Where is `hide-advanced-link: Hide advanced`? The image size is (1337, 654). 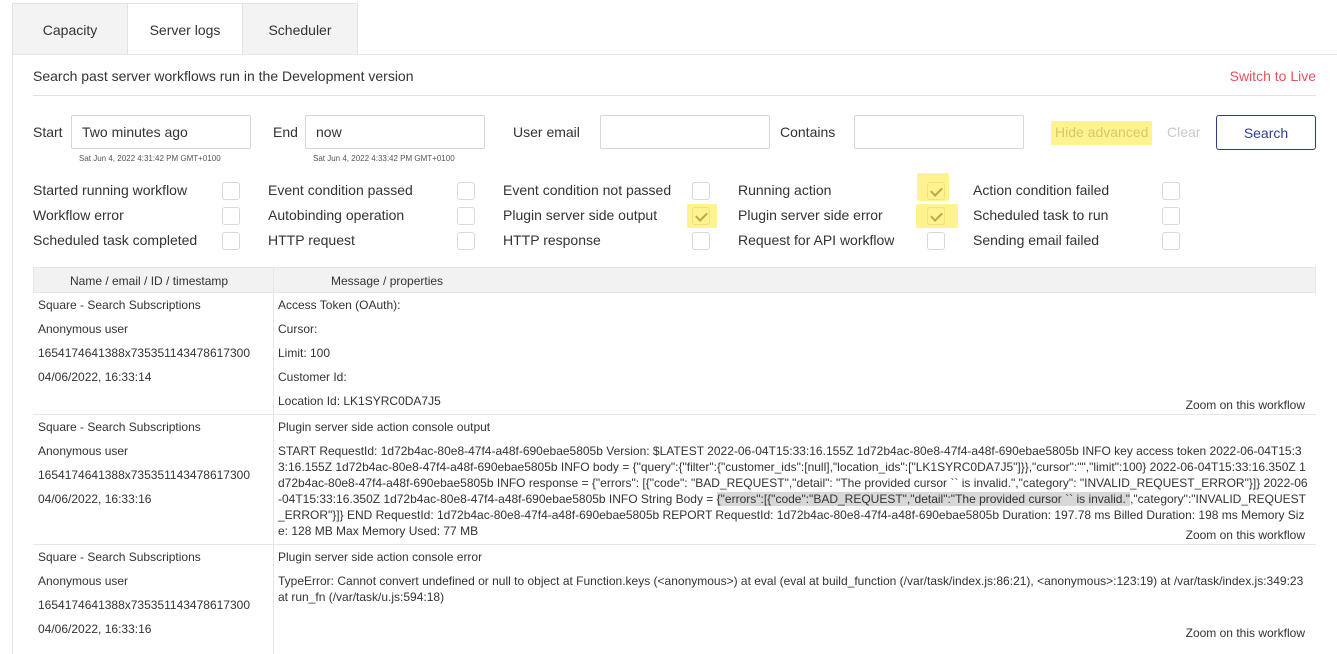 hide-advanced-link: Hide advanced is located at coordinates (1102, 133).